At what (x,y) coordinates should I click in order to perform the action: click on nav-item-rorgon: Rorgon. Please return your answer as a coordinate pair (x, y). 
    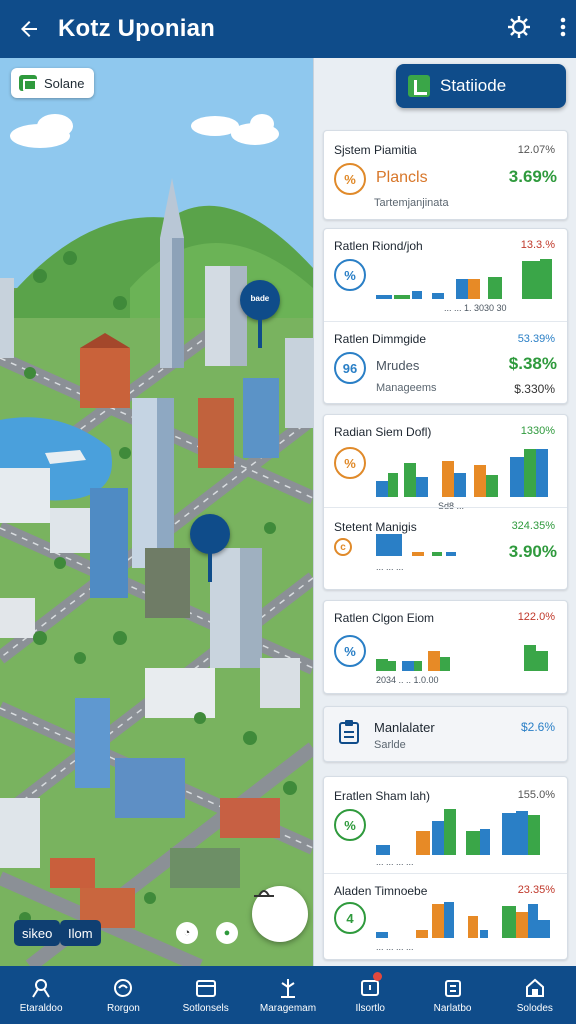
    Looking at the image, I should click on (123, 995).